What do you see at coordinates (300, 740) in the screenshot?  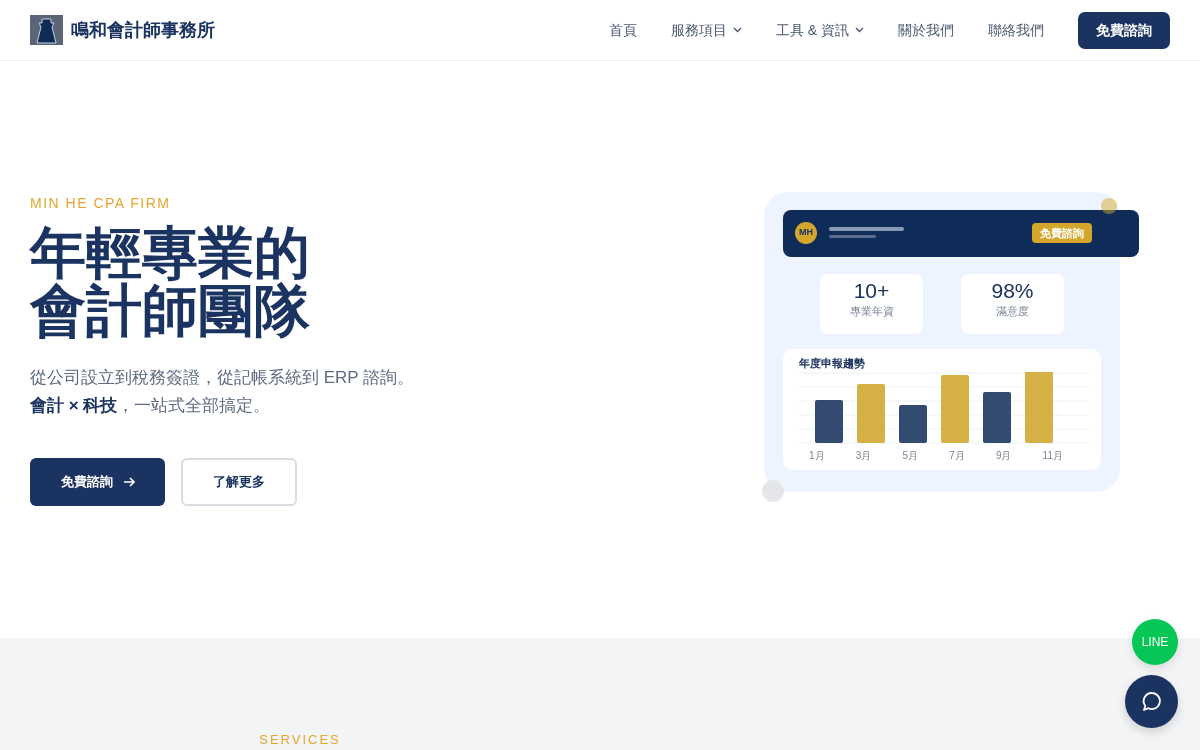 I see `section-eyebrow: SERVICES` at bounding box center [300, 740].